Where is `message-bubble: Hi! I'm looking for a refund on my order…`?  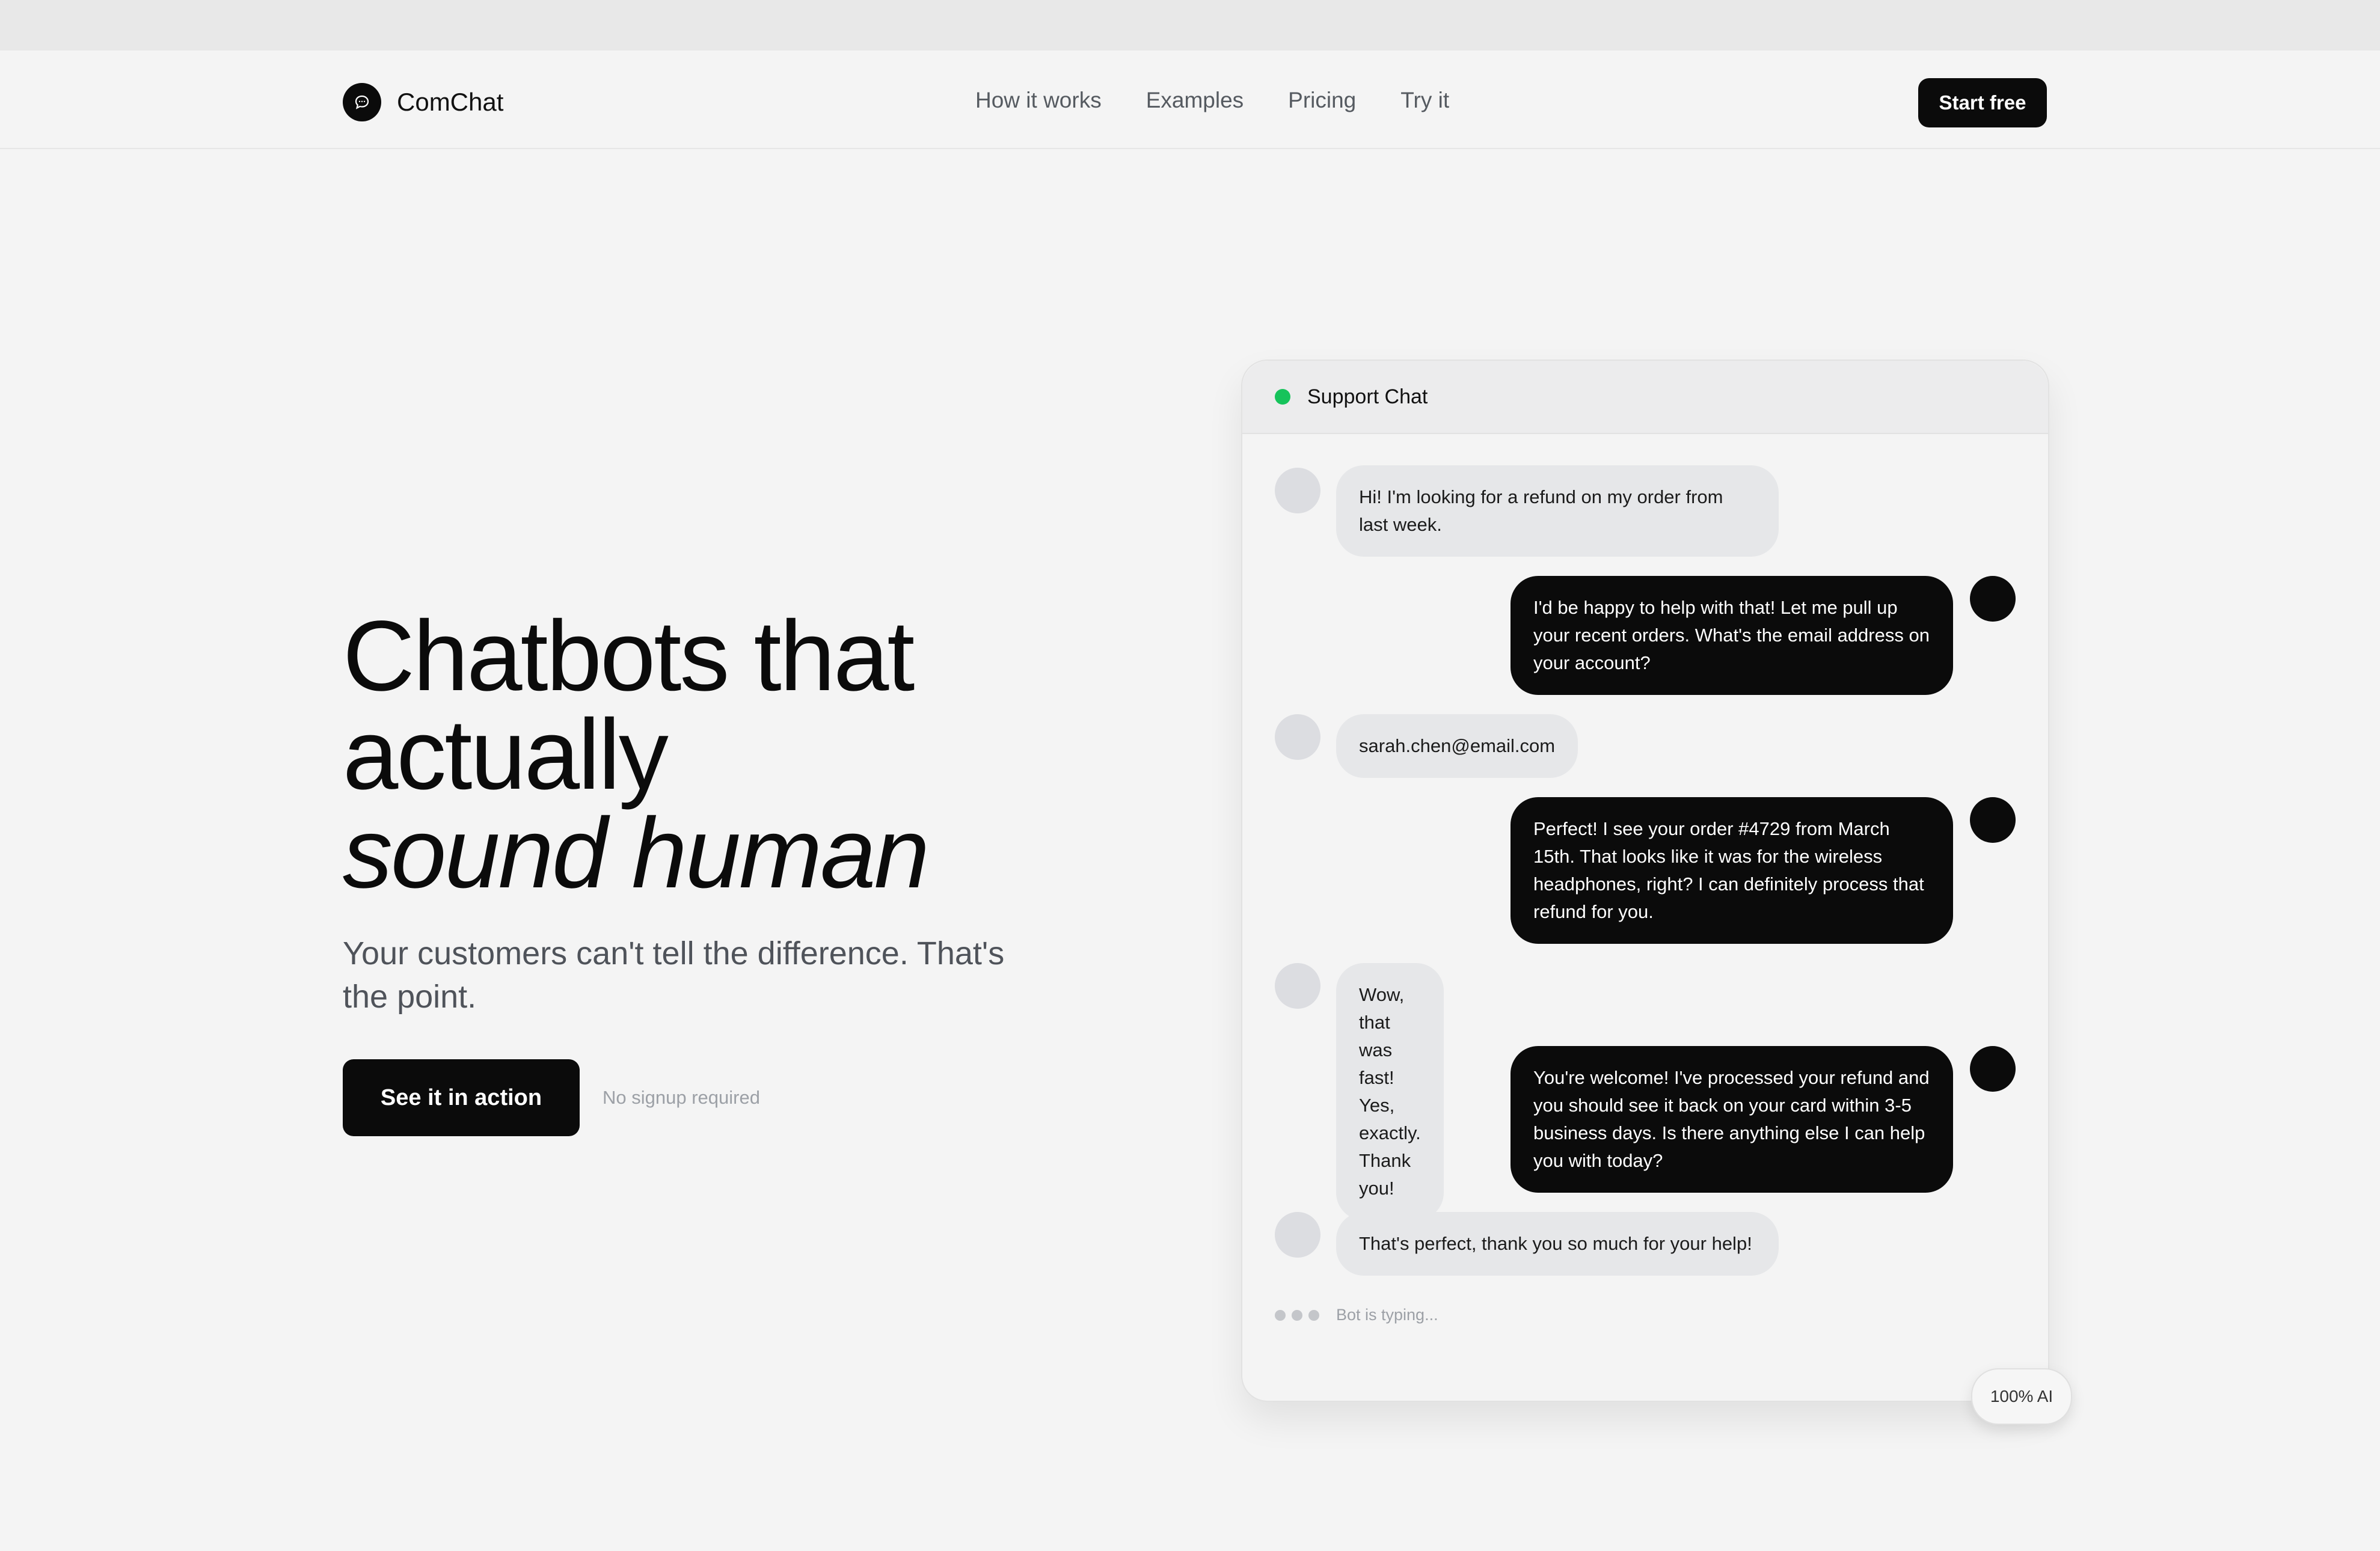 message-bubble: Hi! I'm looking for a refund on my order… is located at coordinates (1557, 511).